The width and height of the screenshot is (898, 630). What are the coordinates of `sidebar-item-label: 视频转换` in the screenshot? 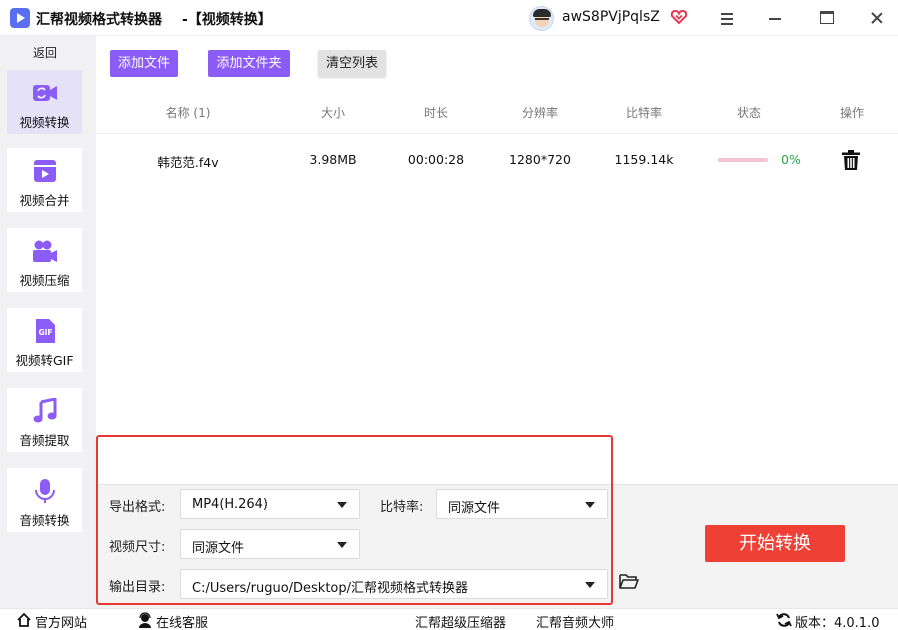 It's located at (44, 122).